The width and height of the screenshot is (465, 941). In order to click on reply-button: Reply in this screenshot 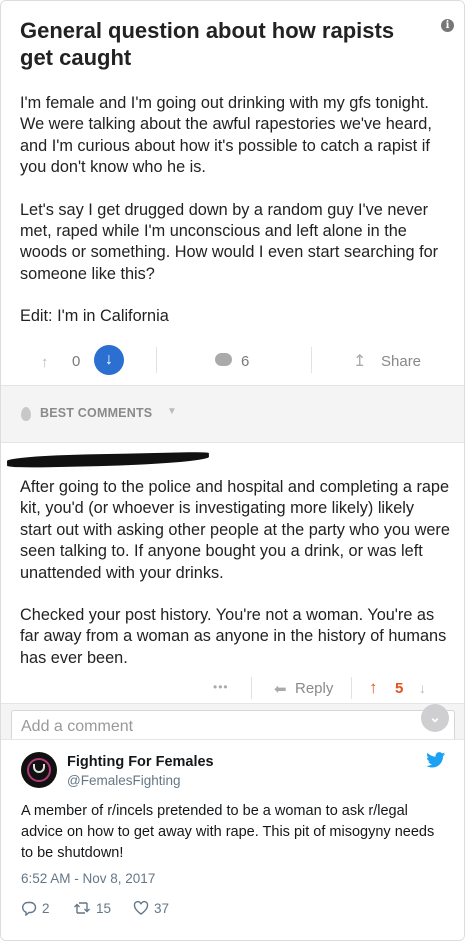, I will do `click(314, 688)`.